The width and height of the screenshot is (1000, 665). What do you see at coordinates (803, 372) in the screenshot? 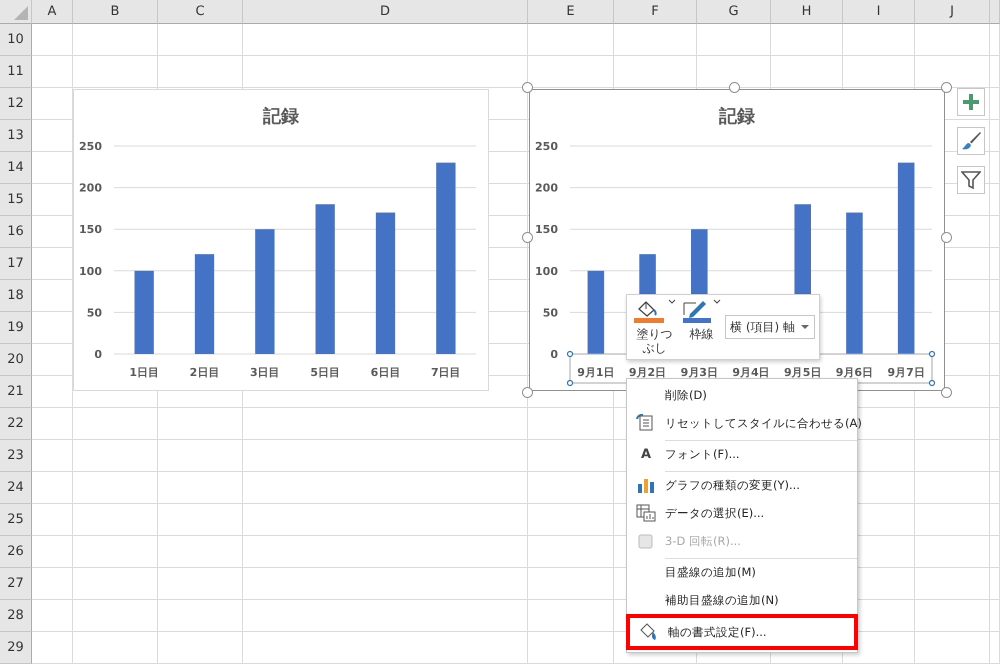
I see `axis-label: 9月5日` at bounding box center [803, 372].